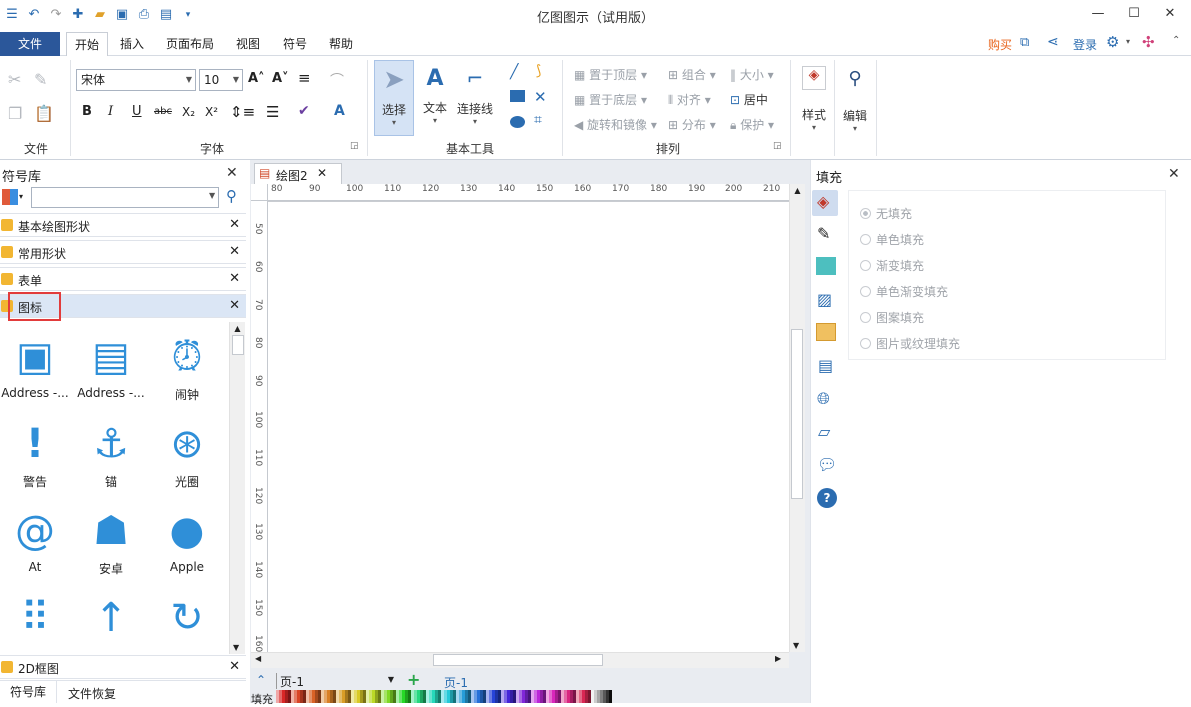  What do you see at coordinates (394, 98) in the screenshot?
I see `select-tool-button: ➤ 选择 ▾` at bounding box center [394, 98].